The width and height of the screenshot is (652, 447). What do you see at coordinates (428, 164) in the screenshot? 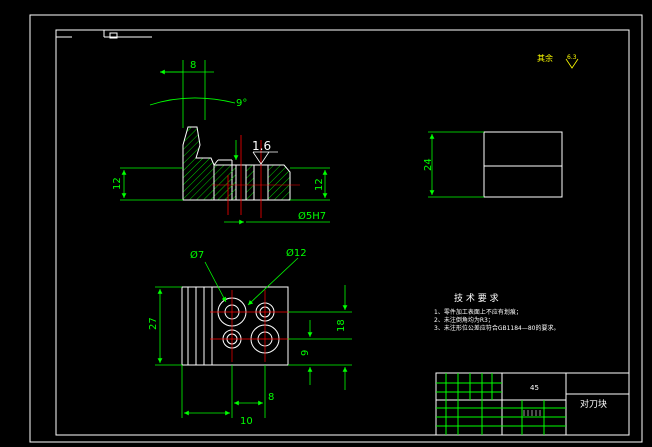
I see `dim-side-height: 24` at bounding box center [428, 164].